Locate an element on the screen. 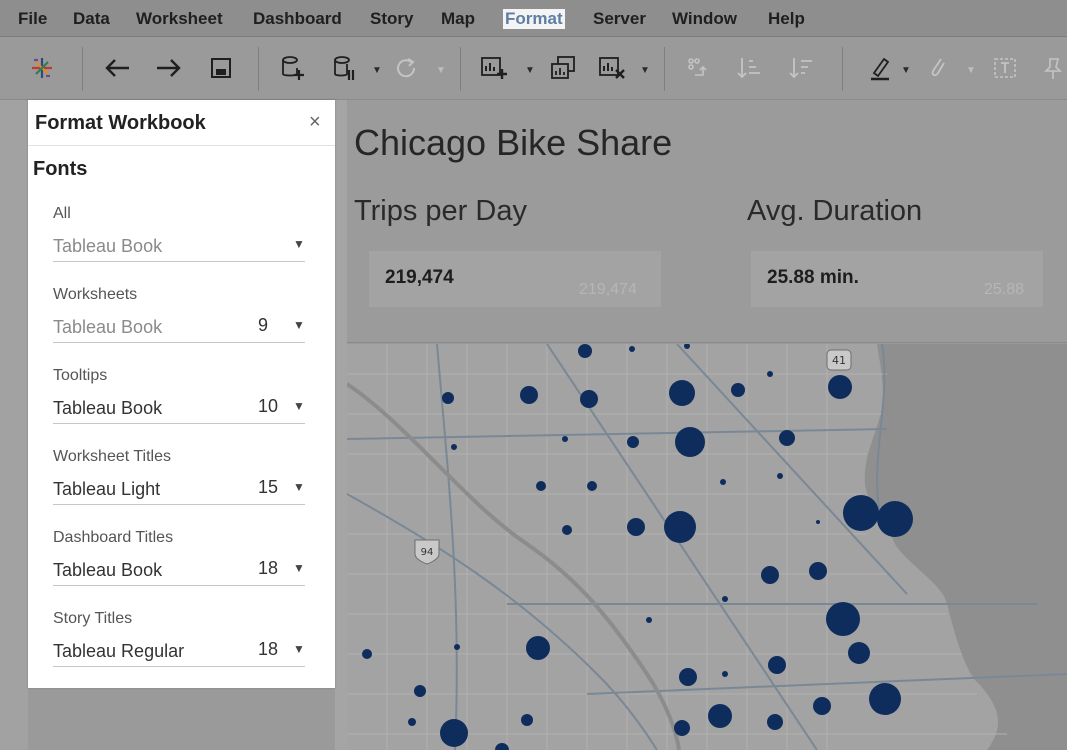 This screenshot has width=1067, height=750. menu-window: Window is located at coordinates (704, 19).